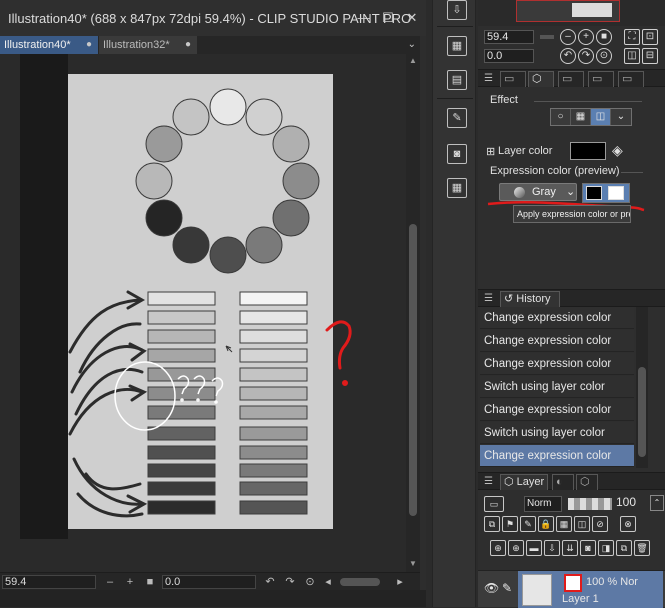 The height and width of the screenshot is (608, 665). Describe the element at coordinates (568, 56) in the screenshot. I see `rotate-ccw-icon: ↶` at that location.